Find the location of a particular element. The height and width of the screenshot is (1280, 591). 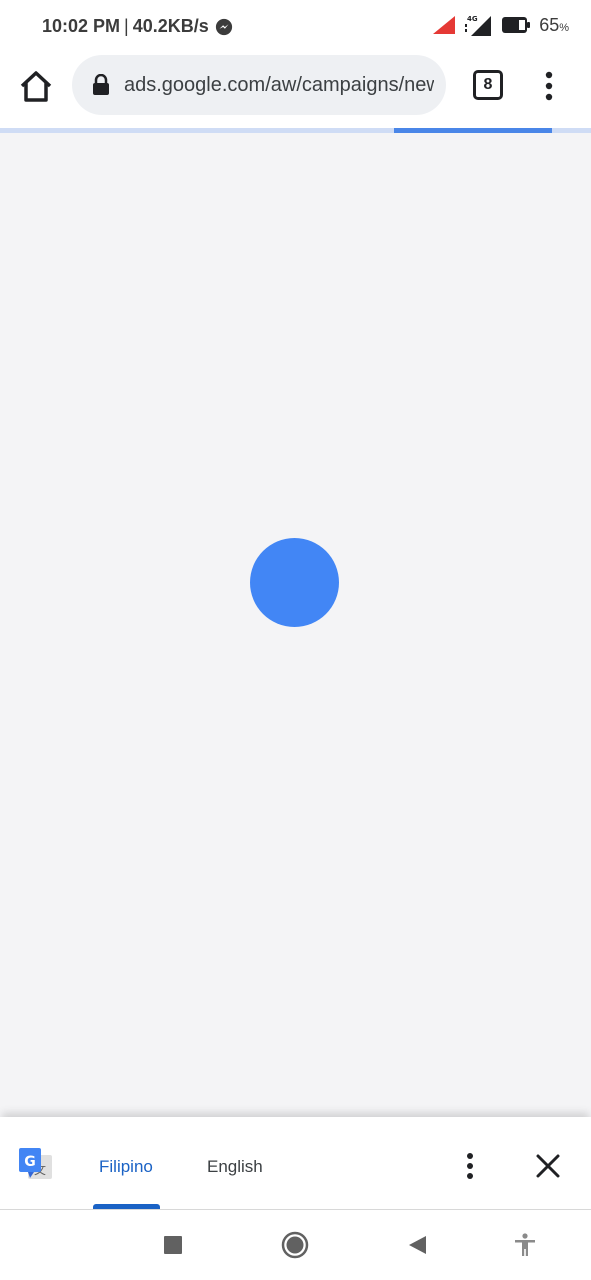

browser-toolbar: ads.google.com/aw/campaigns/new 8 is located at coordinates (295, 90).